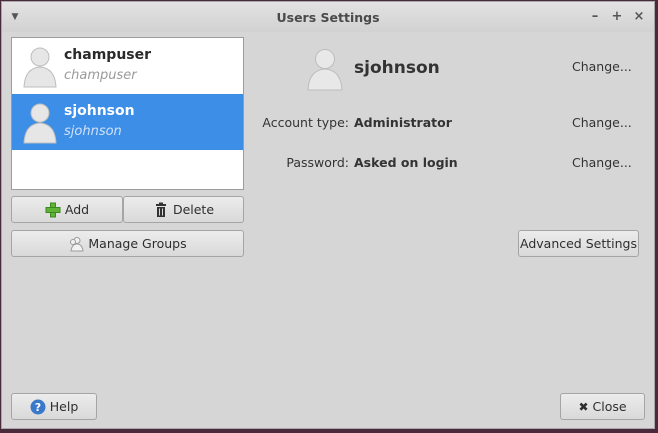  Describe the element at coordinates (583, 406) in the screenshot. I see `close-icon: ✖` at that location.